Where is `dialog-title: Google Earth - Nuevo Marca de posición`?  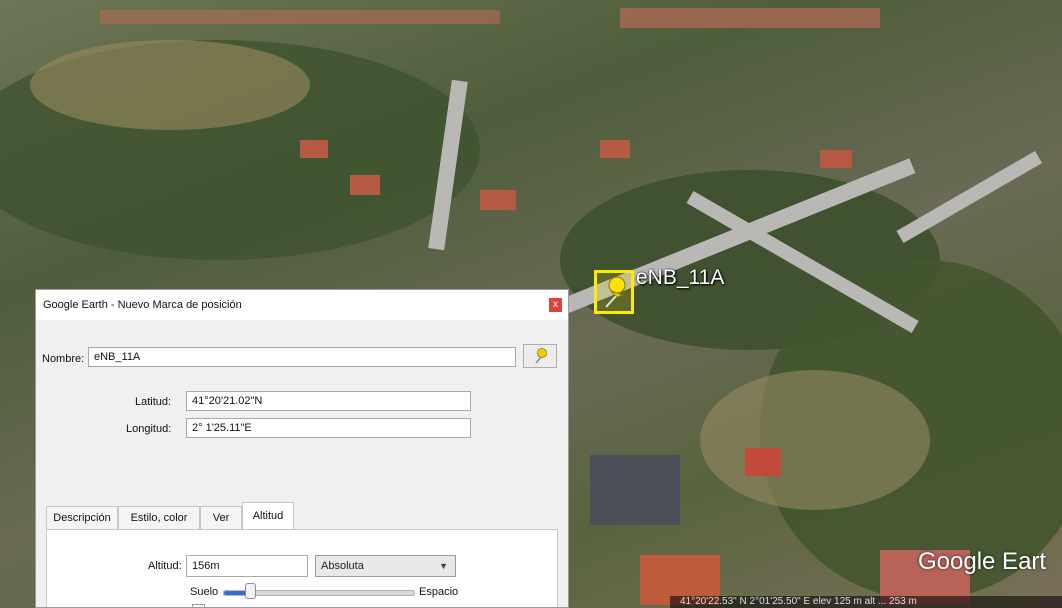 dialog-title: Google Earth - Nuevo Marca de posición is located at coordinates (142, 305).